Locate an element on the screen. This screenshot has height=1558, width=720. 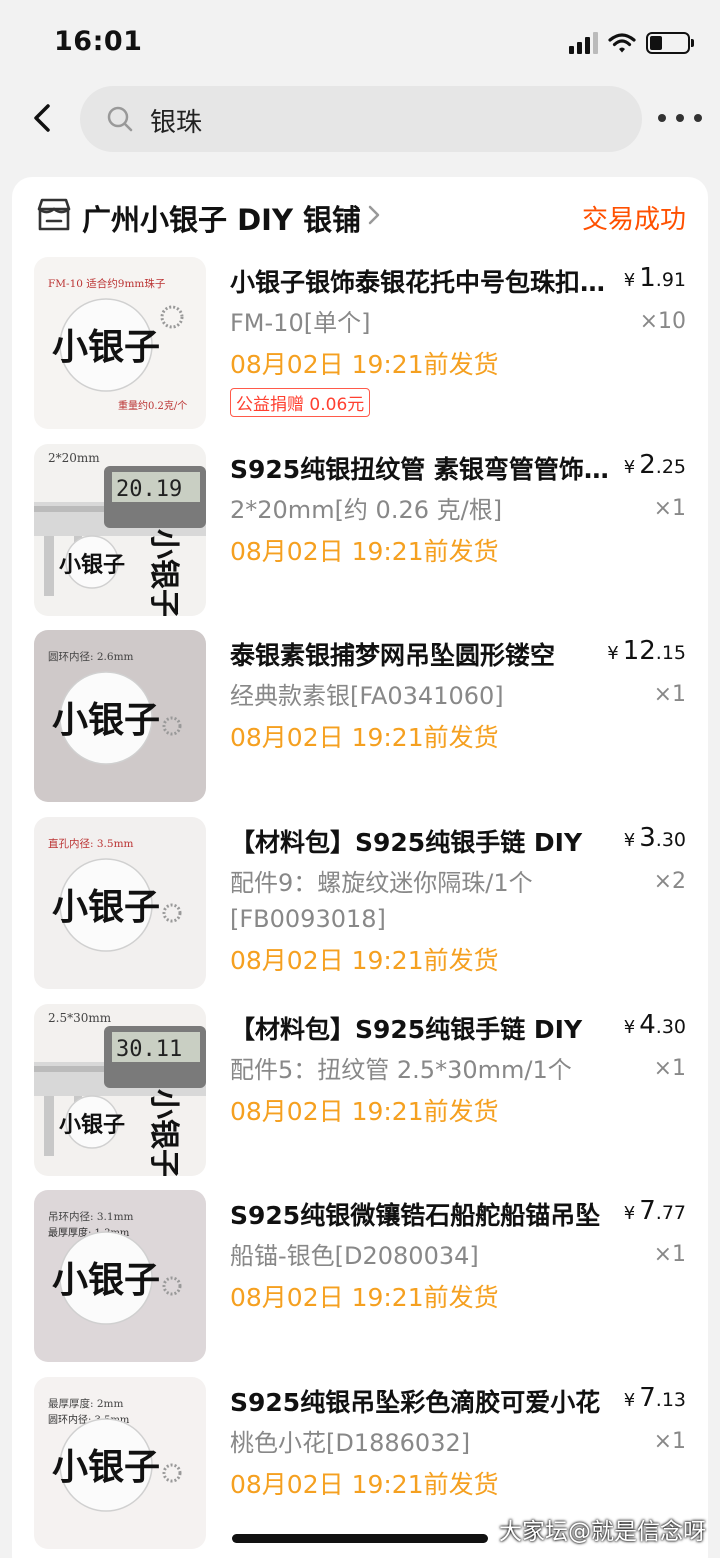
price-integer: 3 is located at coordinates (647, 838).